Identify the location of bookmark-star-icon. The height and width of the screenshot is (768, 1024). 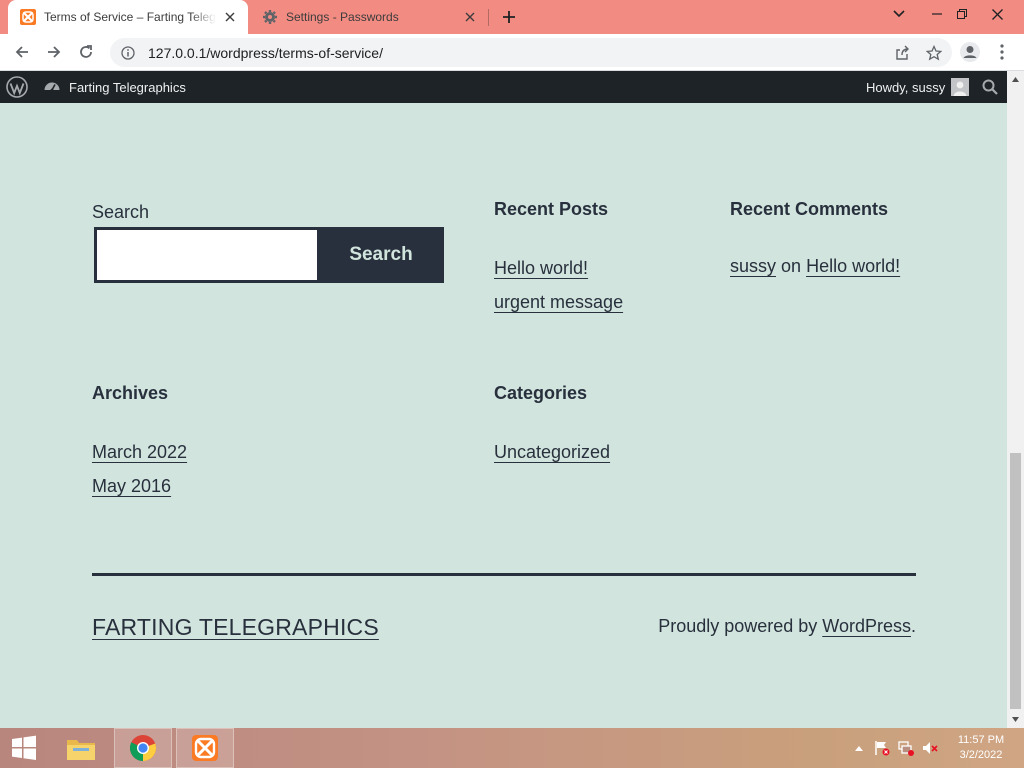
(934, 53).